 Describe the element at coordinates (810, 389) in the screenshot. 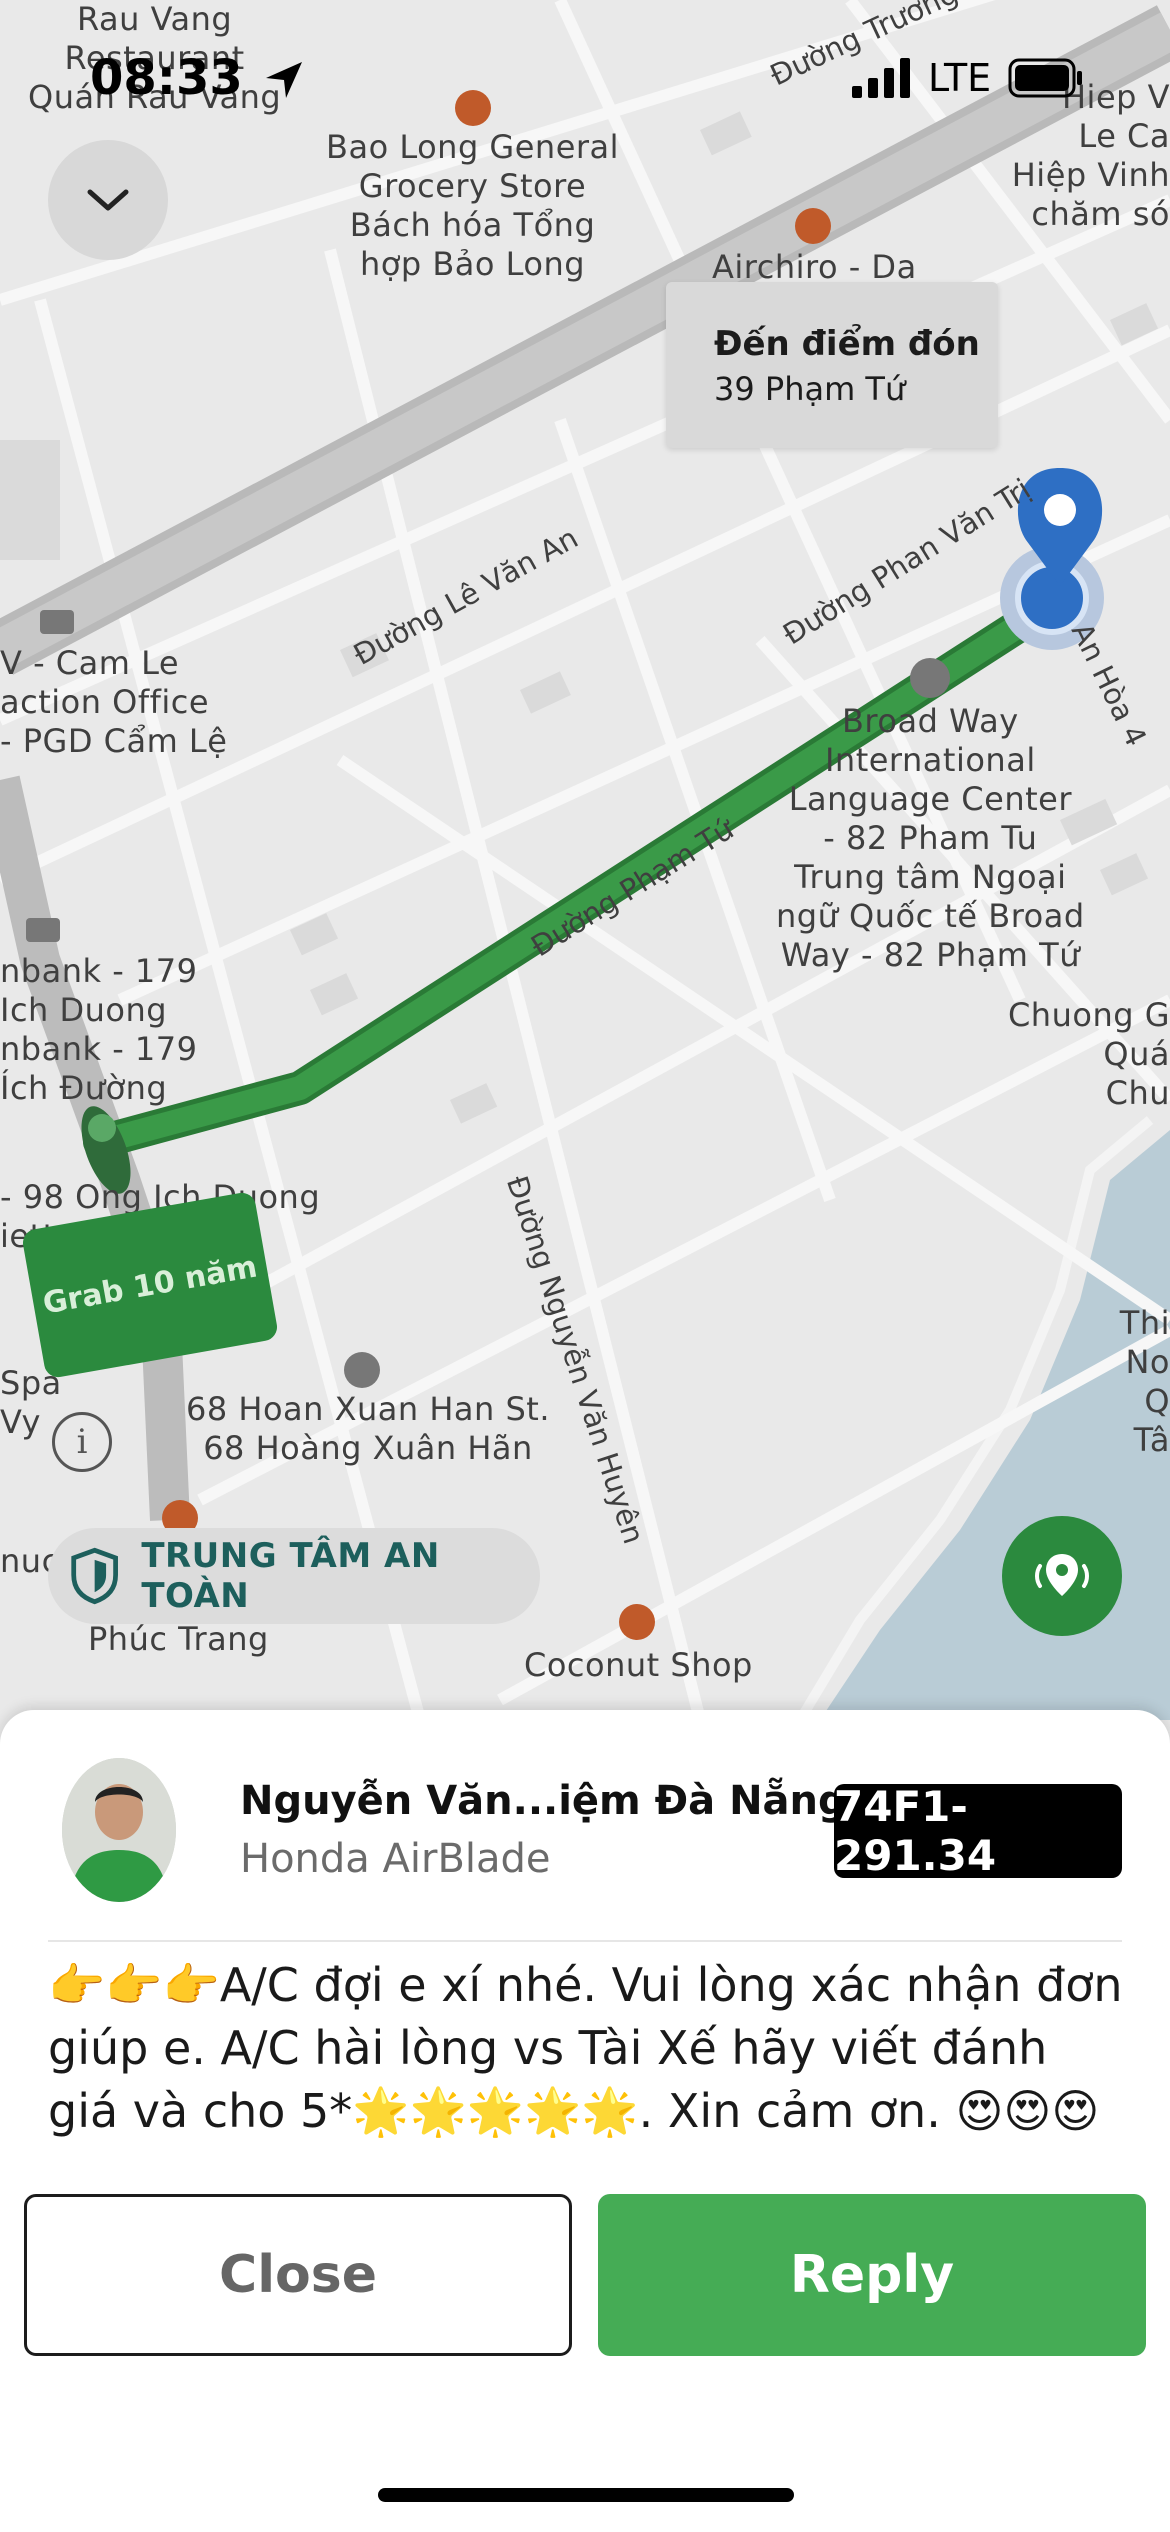

I see `pickup-address: 39 Phạm Tứ` at that location.